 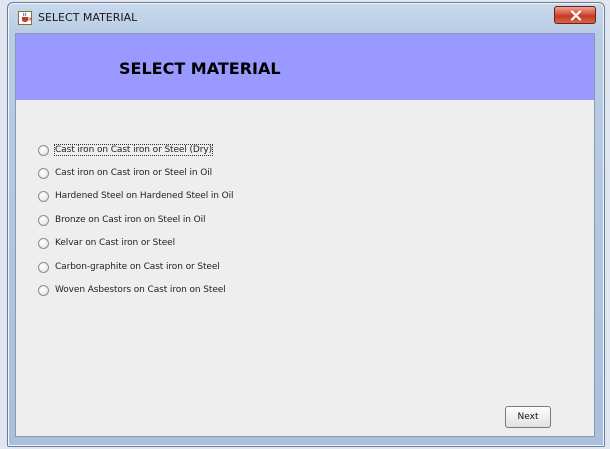 I want to click on material-option-label: Cast iron on Cast iron or Steel in Oil, so click(x=134, y=173).